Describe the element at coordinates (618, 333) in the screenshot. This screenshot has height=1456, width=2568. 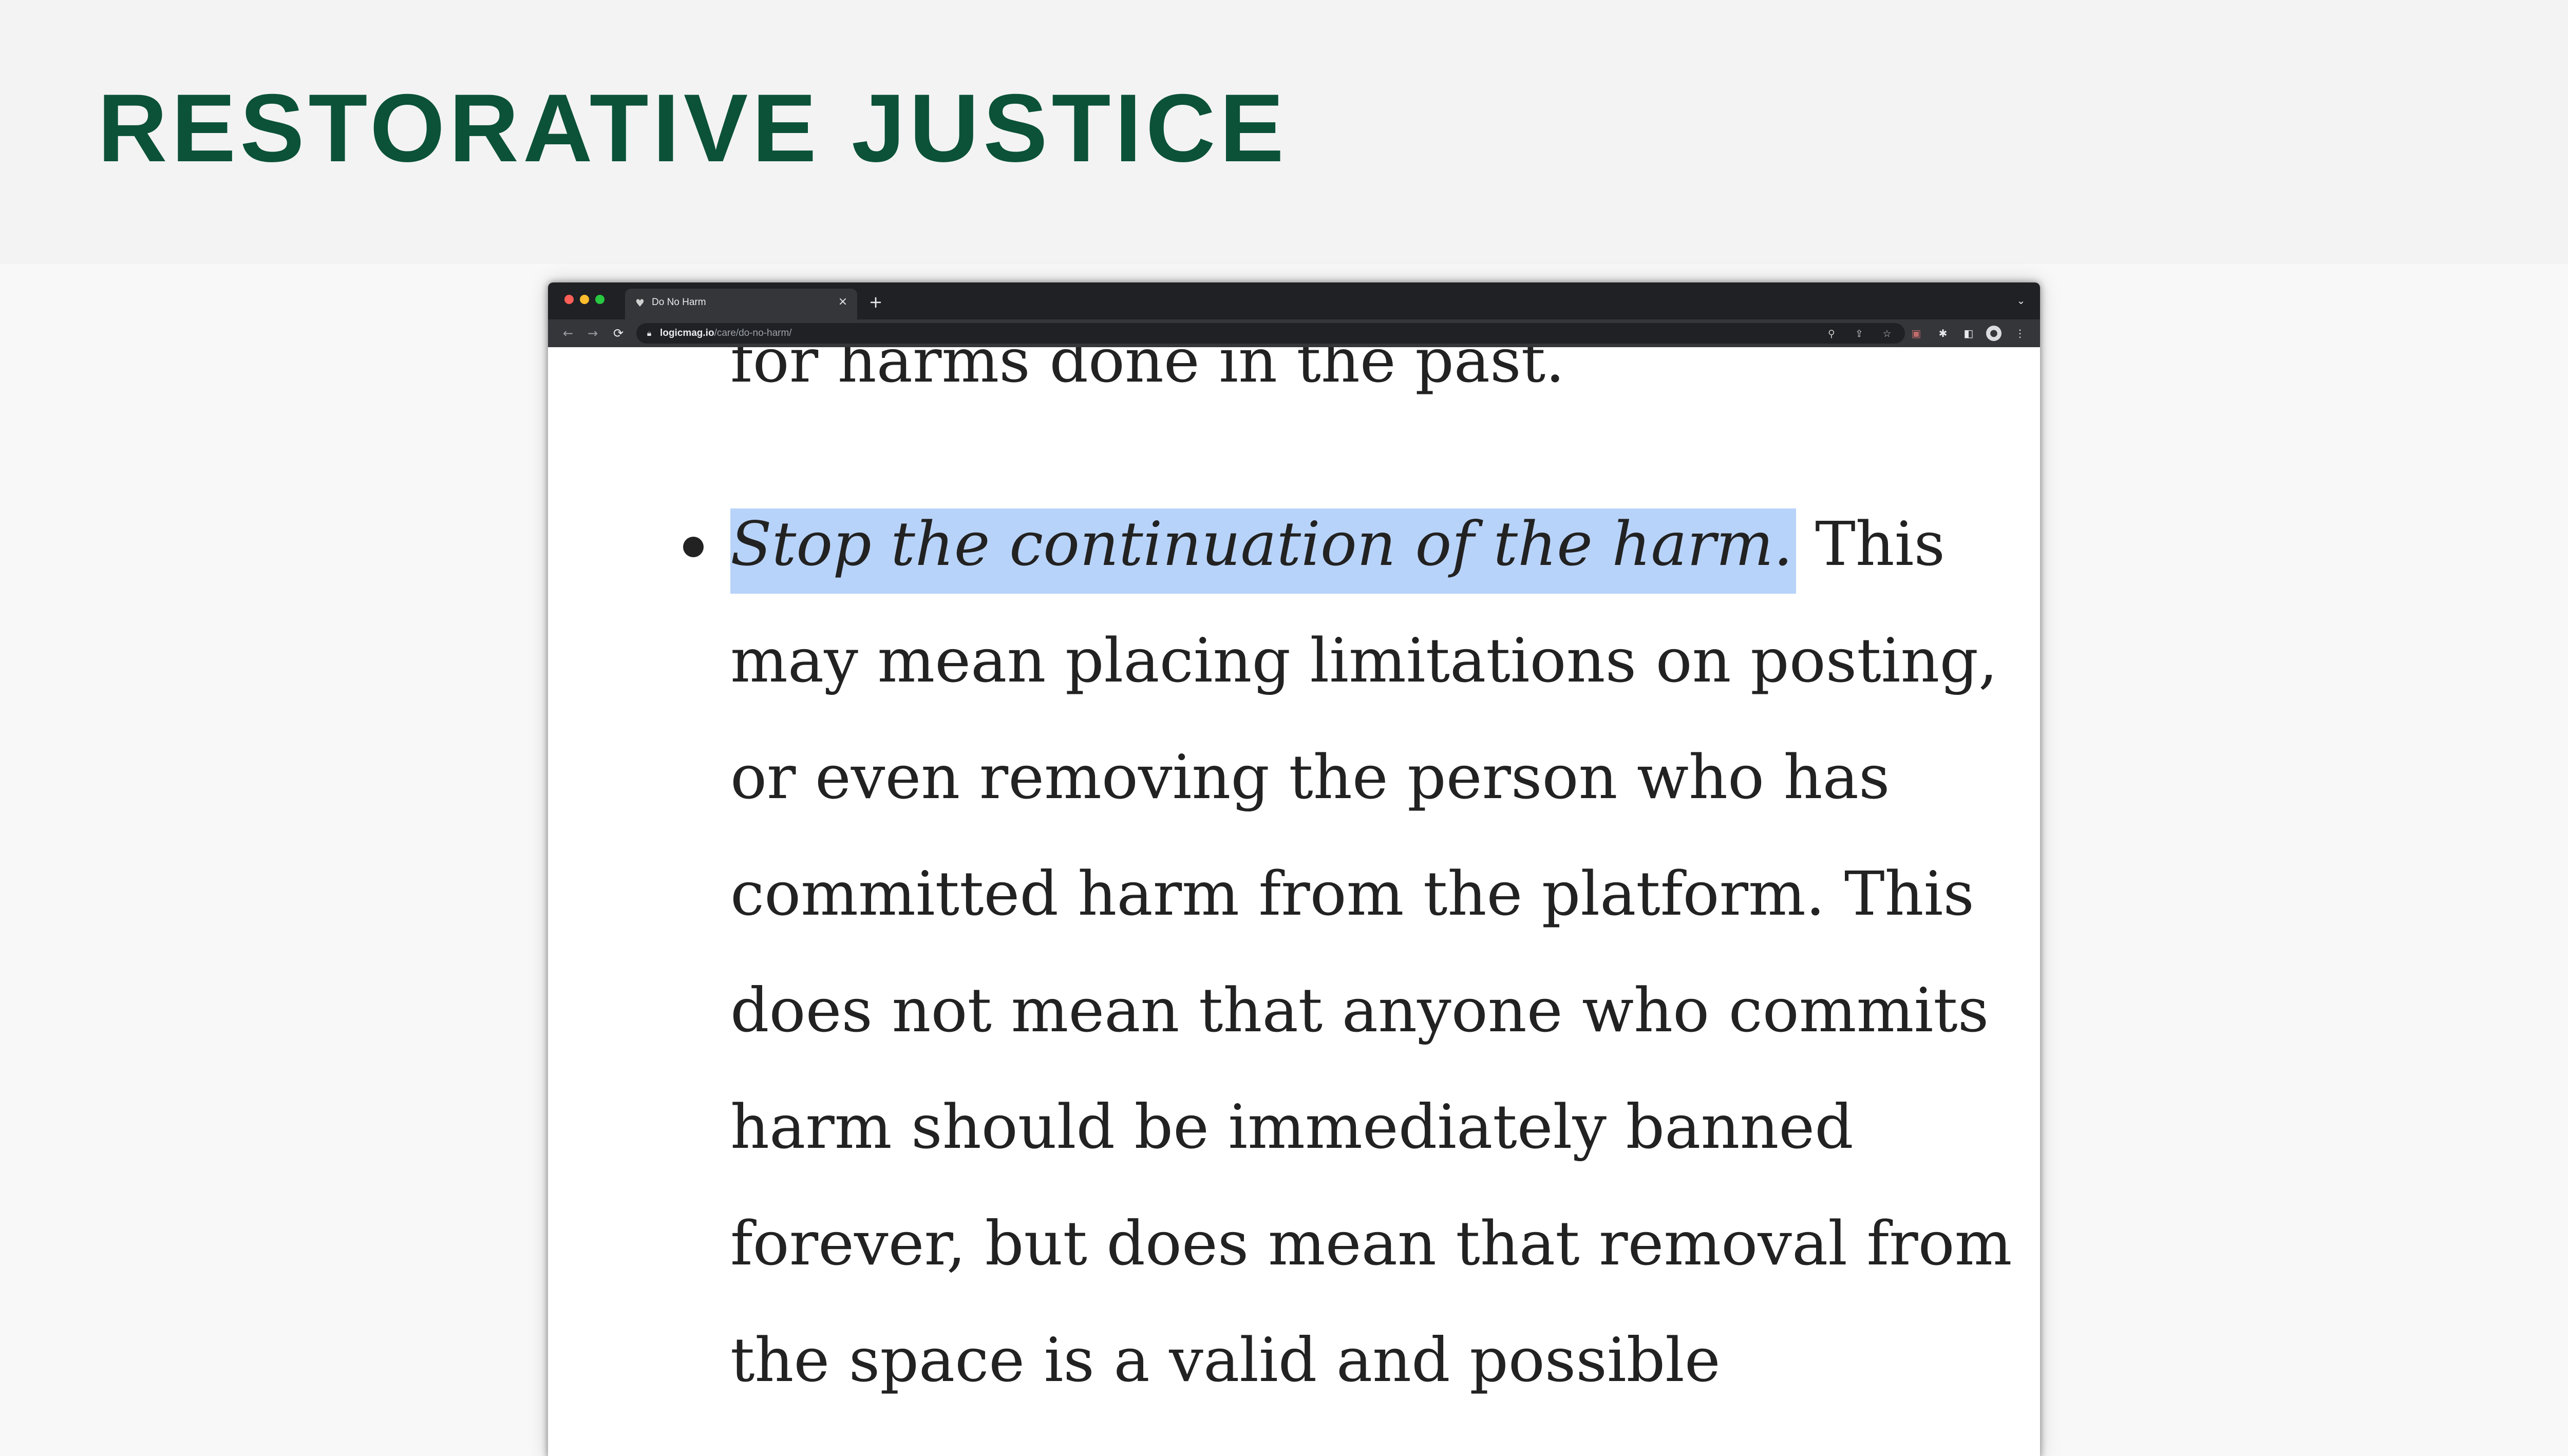
I see `reload-icon: ⟳` at that location.